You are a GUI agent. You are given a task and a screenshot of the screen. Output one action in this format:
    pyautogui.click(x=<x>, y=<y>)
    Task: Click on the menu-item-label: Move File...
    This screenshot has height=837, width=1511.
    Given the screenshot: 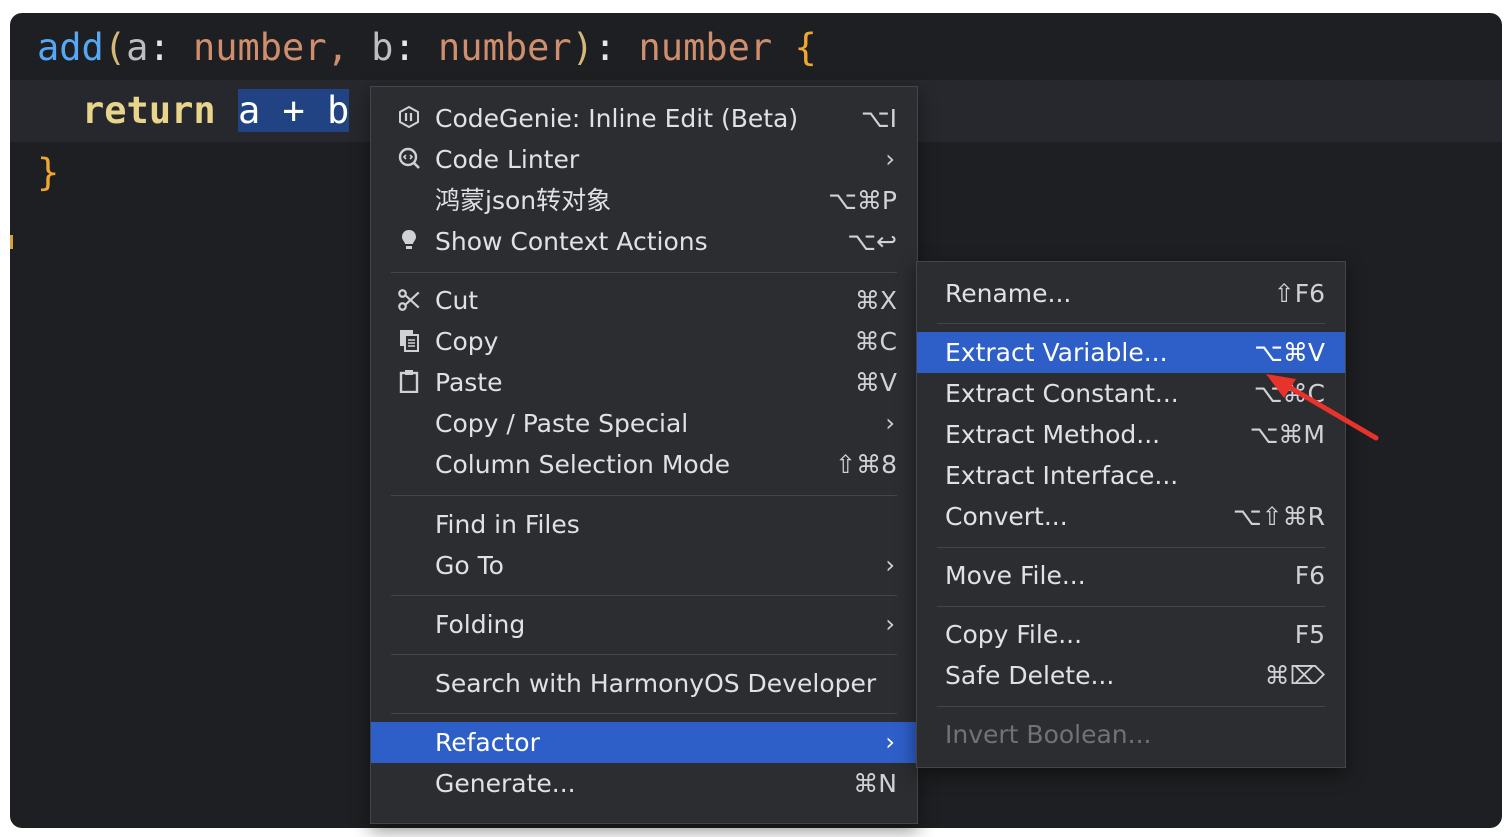 What is the action you would take?
    pyautogui.click(x=1015, y=575)
    